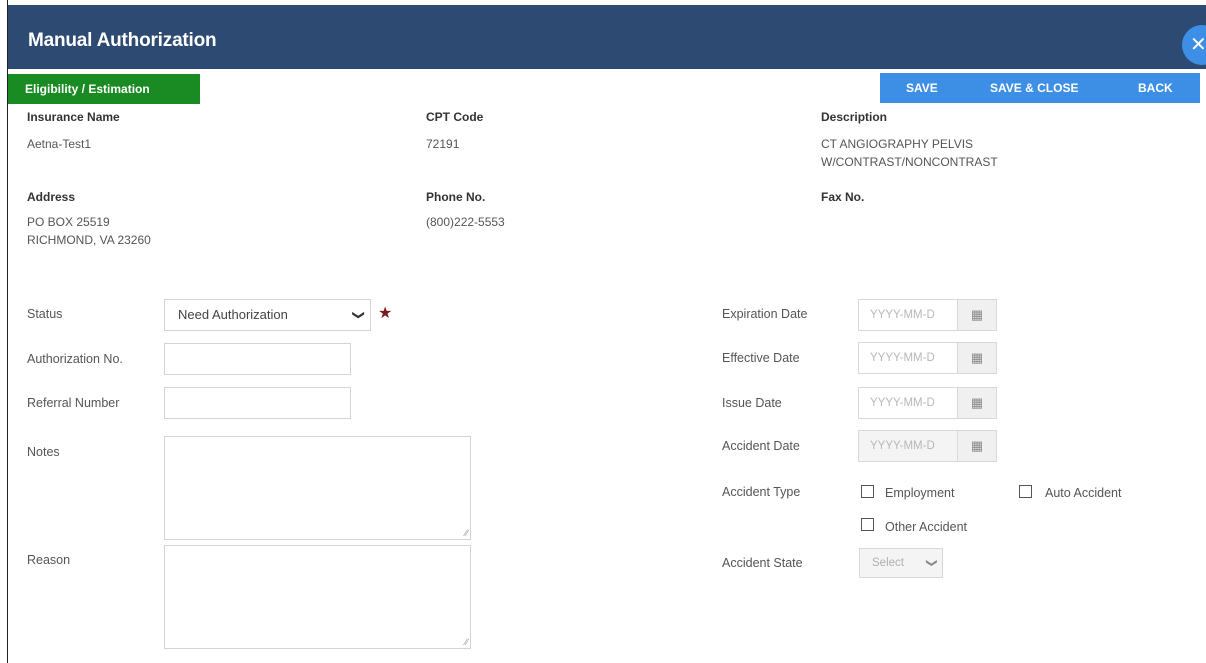 This screenshot has height=663, width=1206. What do you see at coordinates (51, 197) in the screenshot?
I see `address-label: Address` at bounding box center [51, 197].